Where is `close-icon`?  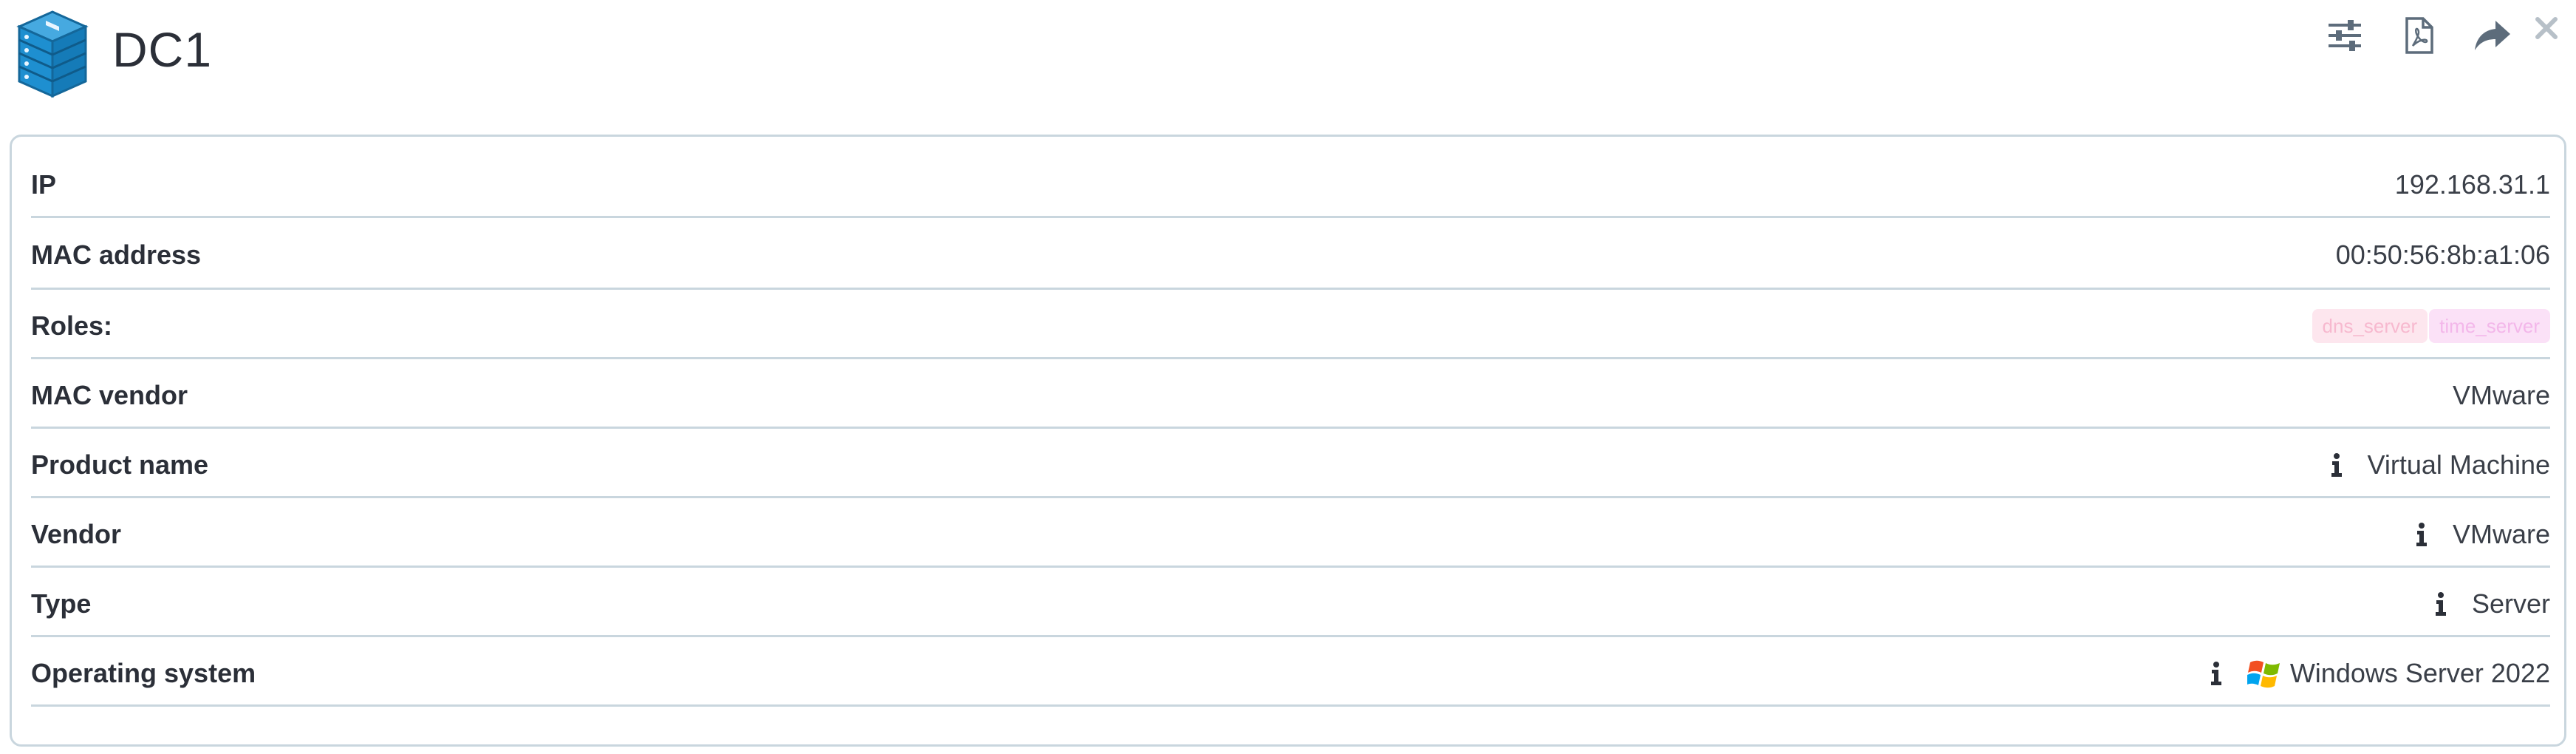 close-icon is located at coordinates (2546, 28).